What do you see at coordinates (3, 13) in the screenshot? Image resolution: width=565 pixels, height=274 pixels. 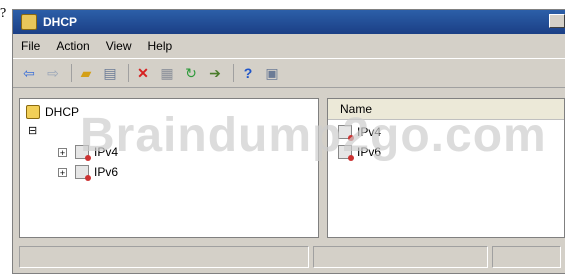 I see `stray-mark: ?` at bounding box center [3, 13].